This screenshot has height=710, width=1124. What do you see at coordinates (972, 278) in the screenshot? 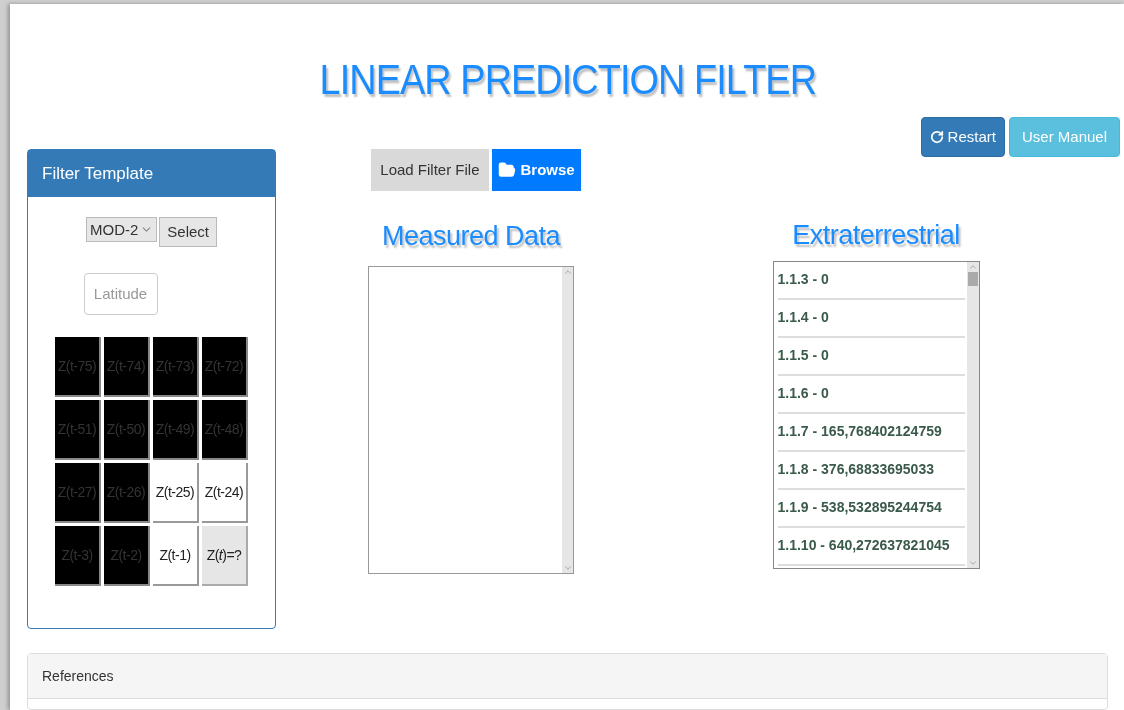
I see `scroll-thumb` at bounding box center [972, 278].